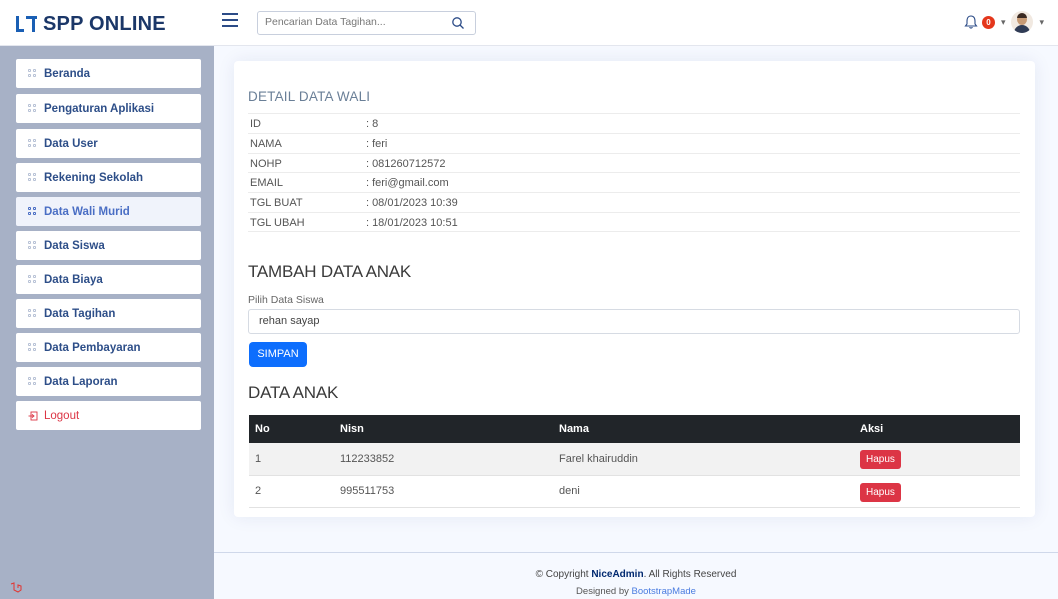 Image resolution: width=1058 pixels, height=599 pixels. Describe the element at coordinates (291, 459) in the screenshot. I see `cell-no: 1` at that location.